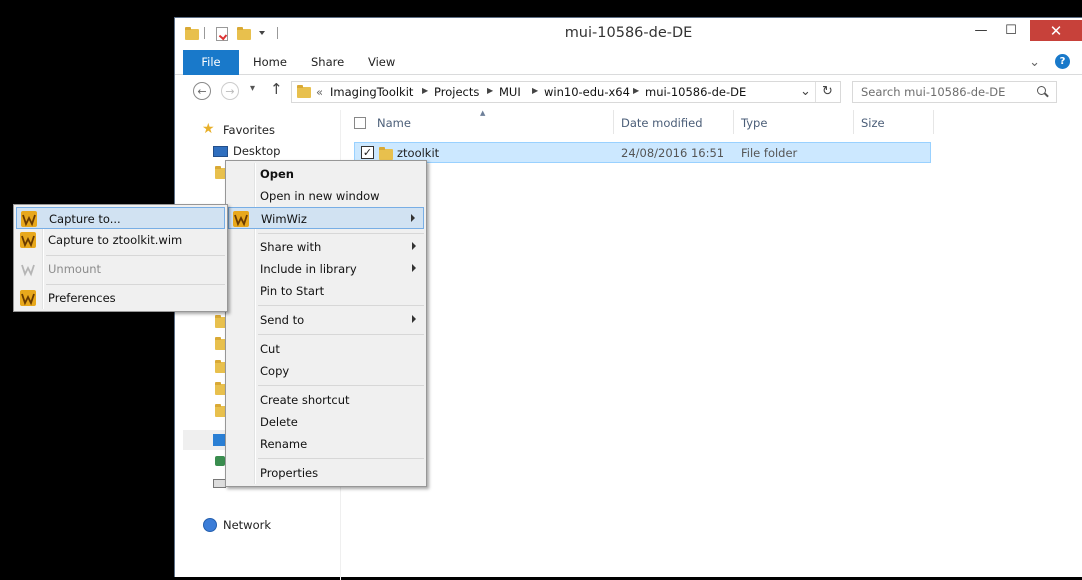  What do you see at coordinates (367, 152) in the screenshot?
I see `row-checkbox: ✓` at bounding box center [367, 152].